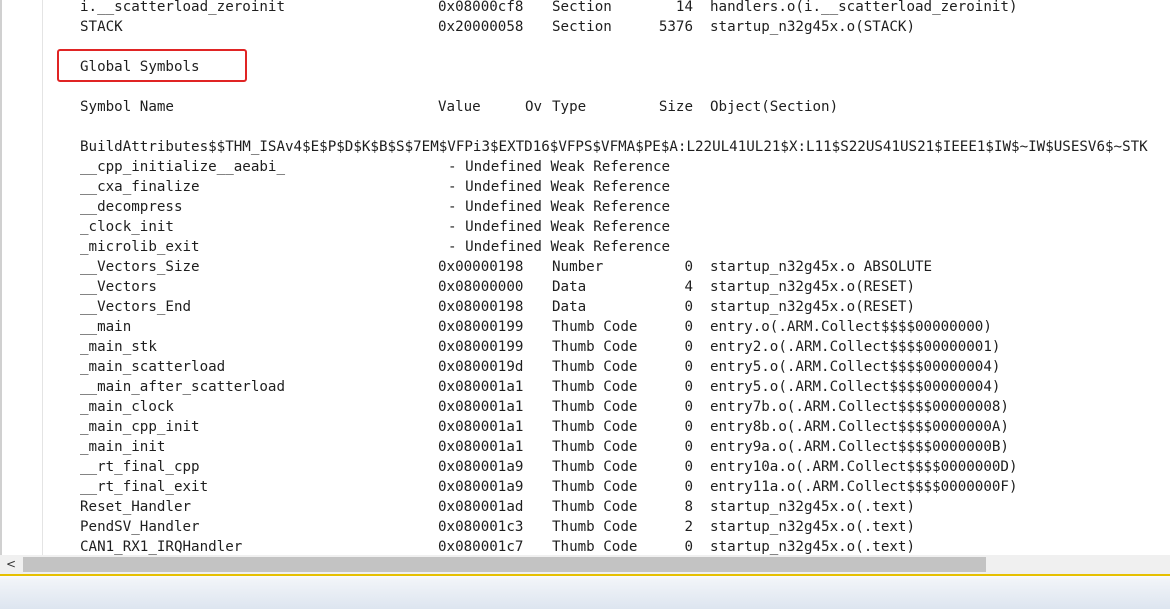 Image resolution: width=1170 pixels, height=609 pixels. What do you see at coordinates (127, 407) in the screenshot?
I see `symbol-name: _main_clock` at bounding box center [127, 407].